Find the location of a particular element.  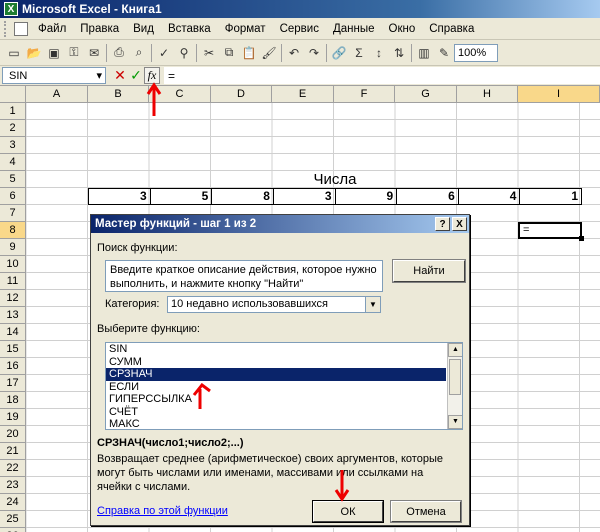

row-header-17: 17 is located at coordinates (13, 383).